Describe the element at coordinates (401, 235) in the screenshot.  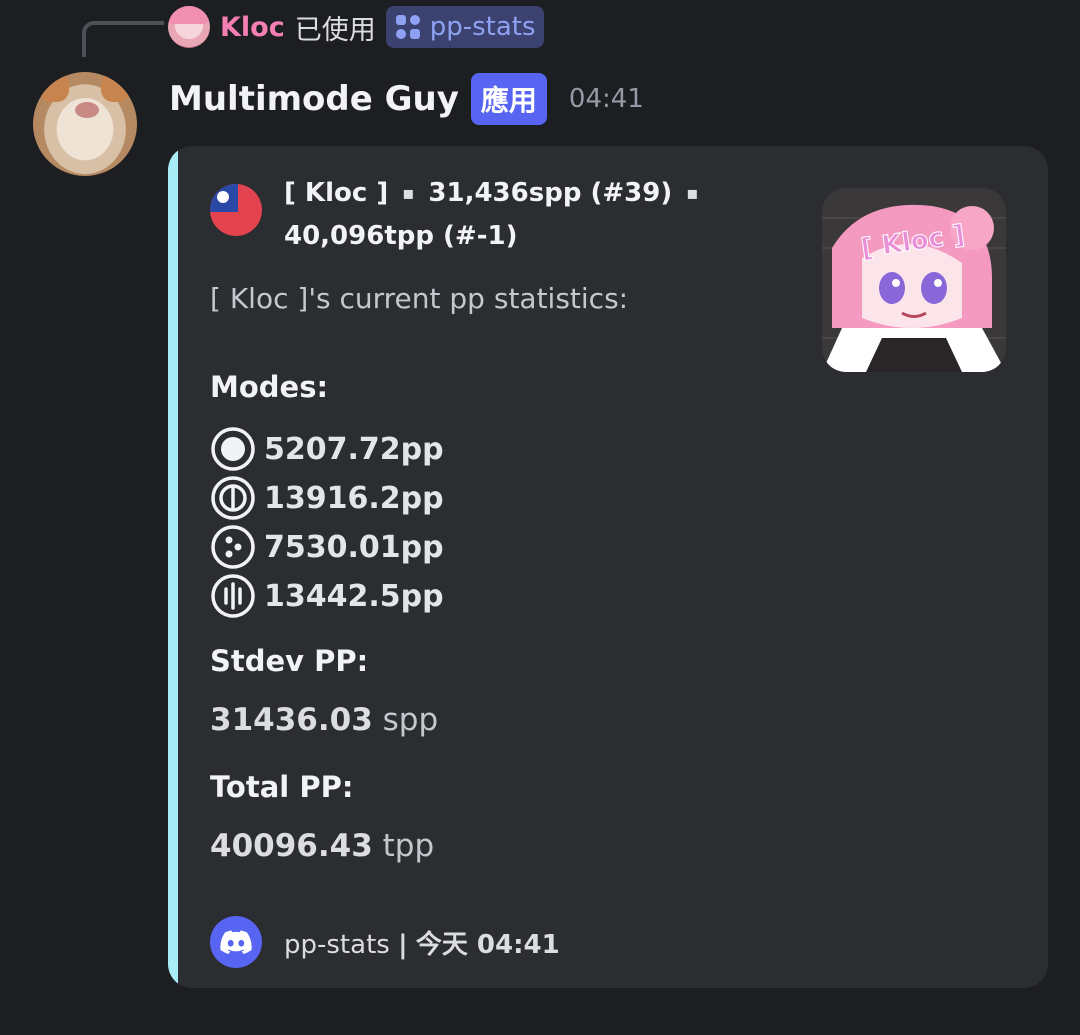
I see `embed-author-tpp: 40,096tpp (#-1)` at that location.